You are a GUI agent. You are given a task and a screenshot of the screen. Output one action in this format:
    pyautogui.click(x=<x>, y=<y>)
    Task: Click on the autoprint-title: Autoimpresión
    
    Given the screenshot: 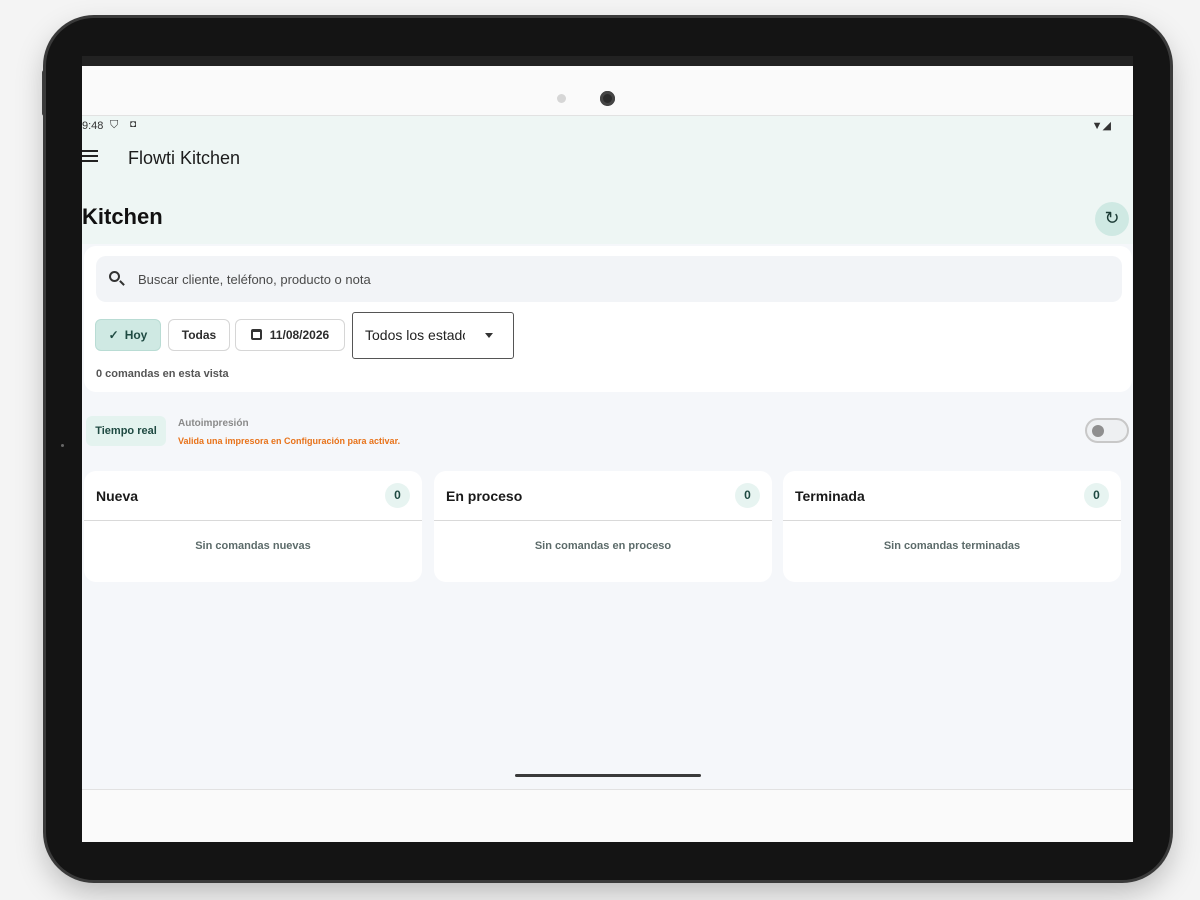 What is the action you would take?
    pyautogui.click(x=213, y=423)
    